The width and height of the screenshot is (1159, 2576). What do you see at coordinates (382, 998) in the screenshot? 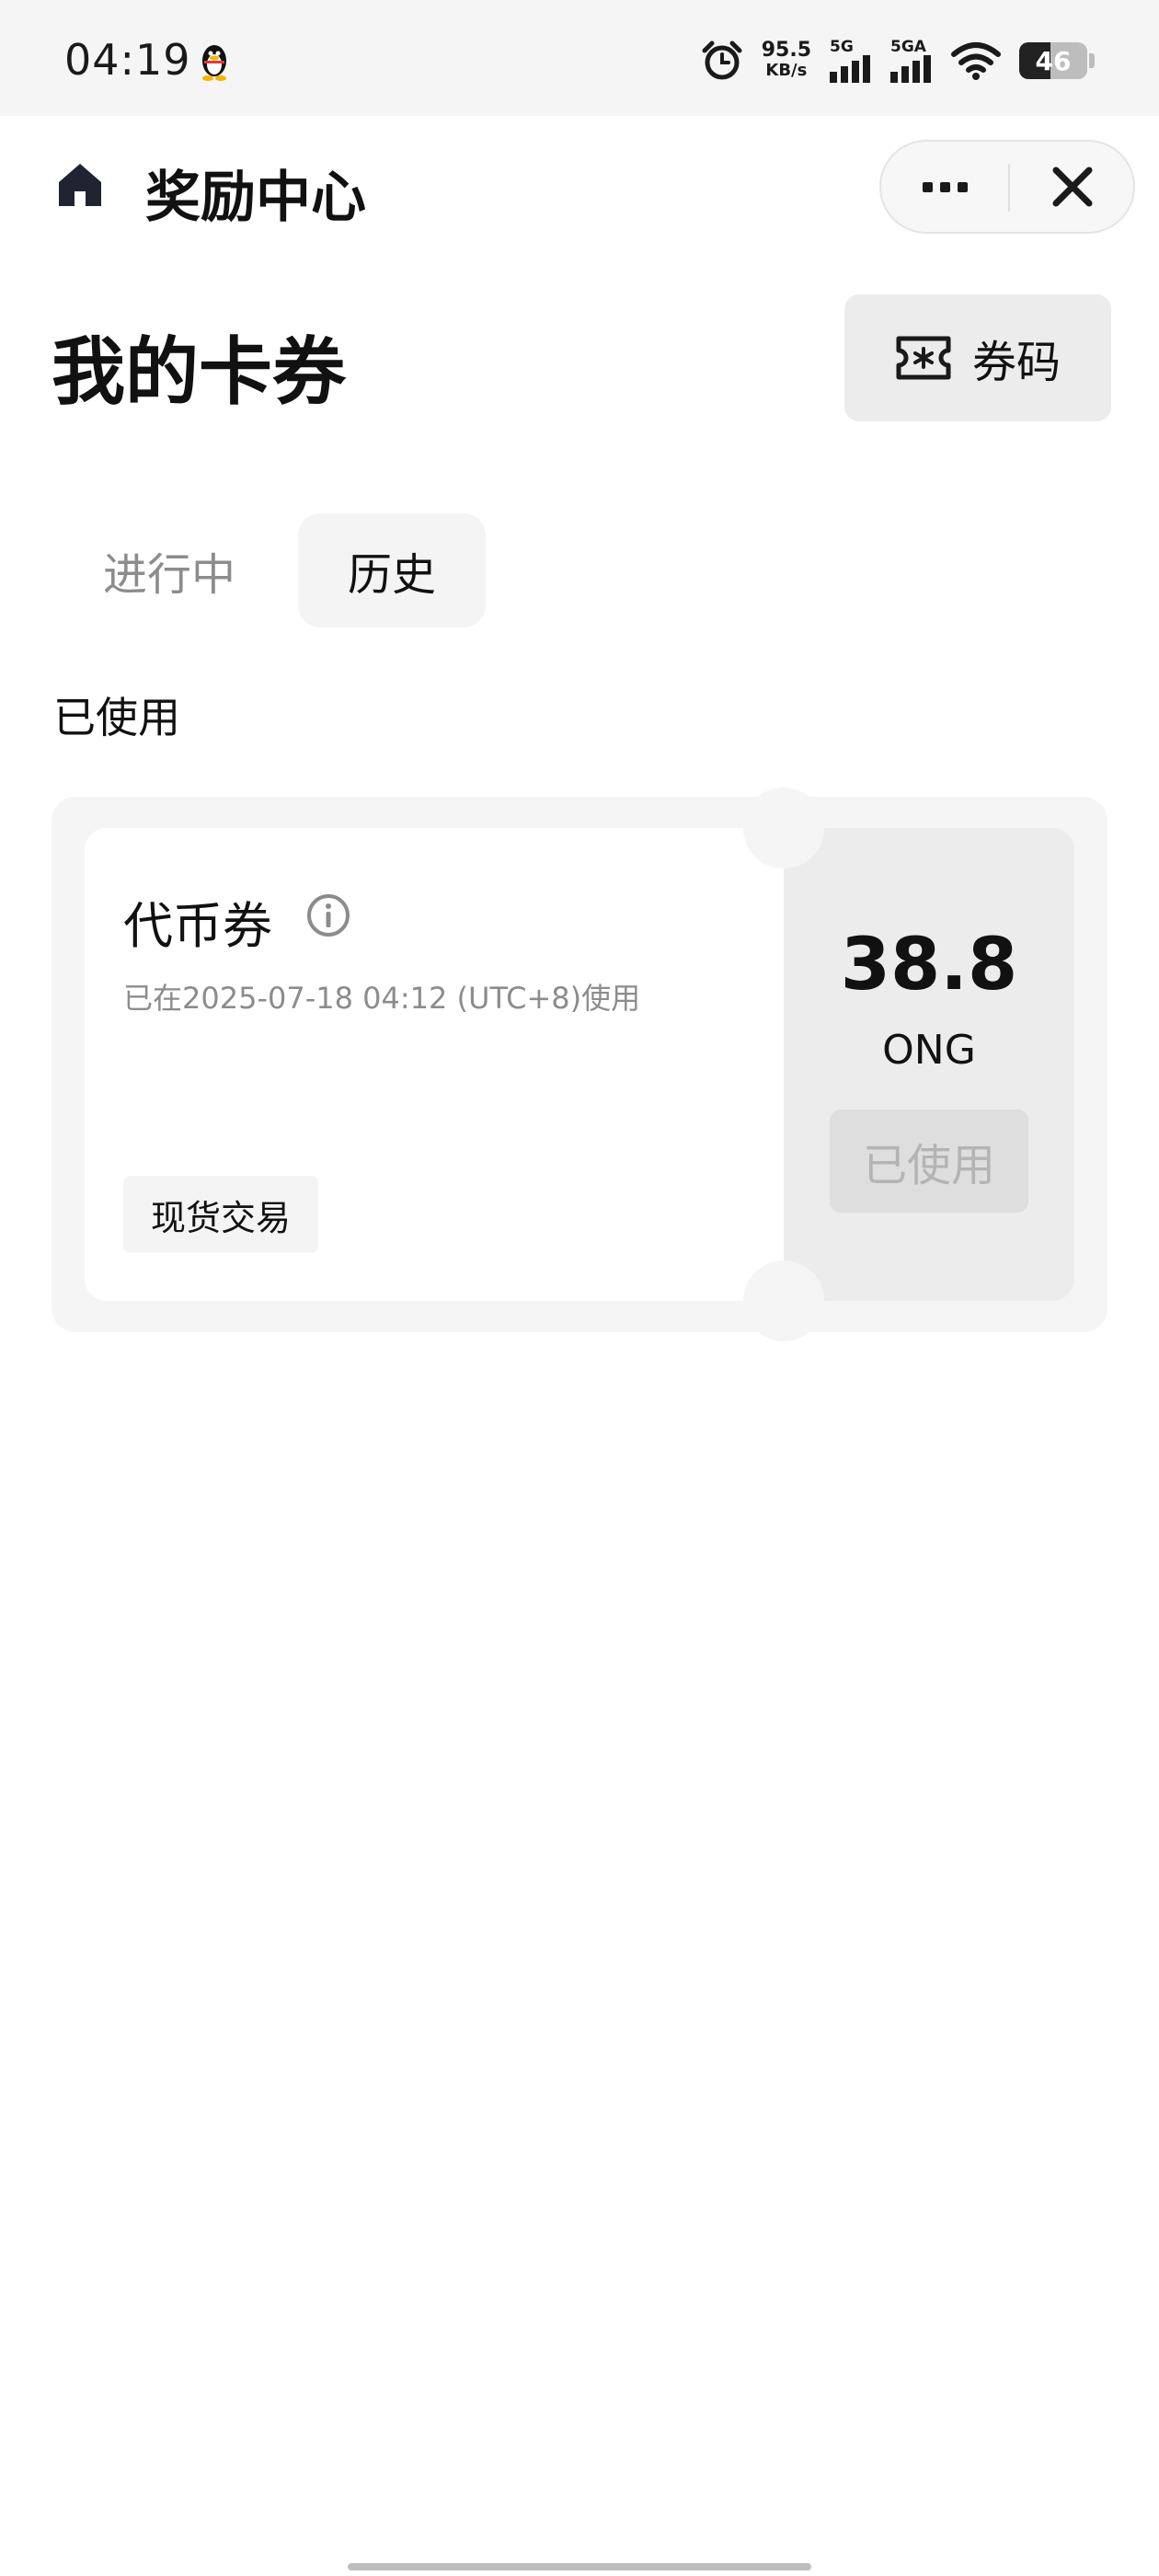
I see `coupon-used-time: 已在2025-07-18 04:12 (UTC+8)使用` at bounding box center [382, 998].